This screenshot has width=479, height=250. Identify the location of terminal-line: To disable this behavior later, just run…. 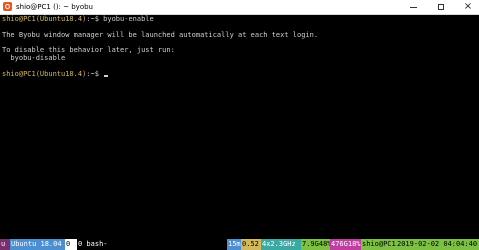
(88, 50).